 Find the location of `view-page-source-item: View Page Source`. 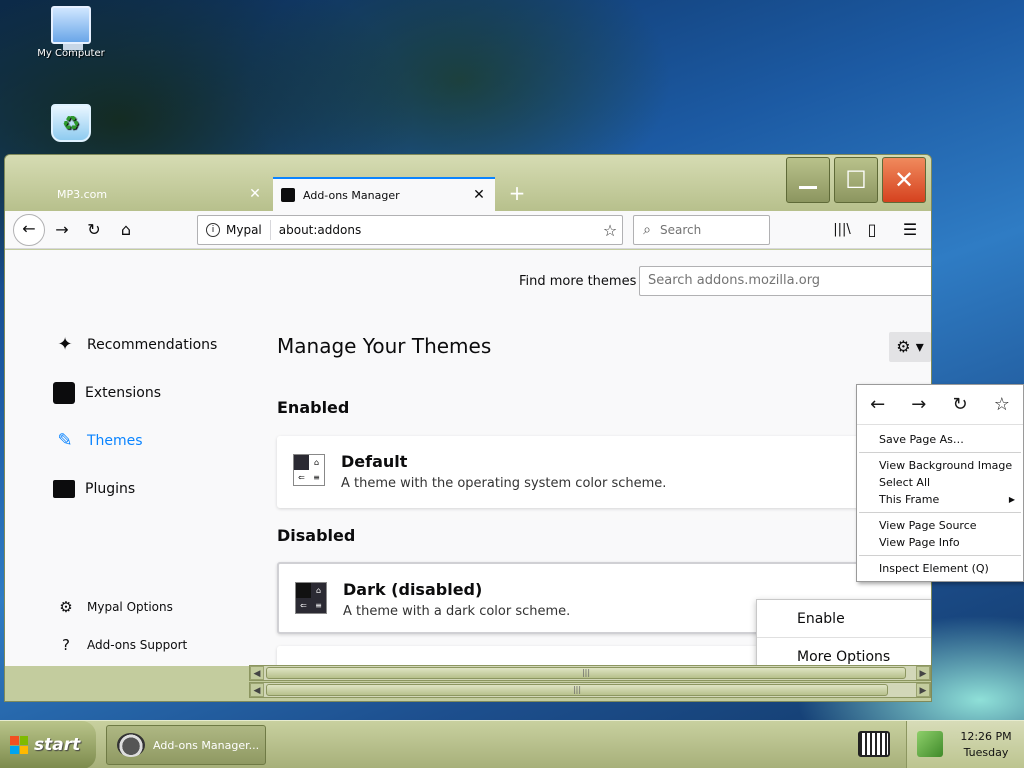

view-page-source-item: View Page Source is located at coordinates (940, 525).